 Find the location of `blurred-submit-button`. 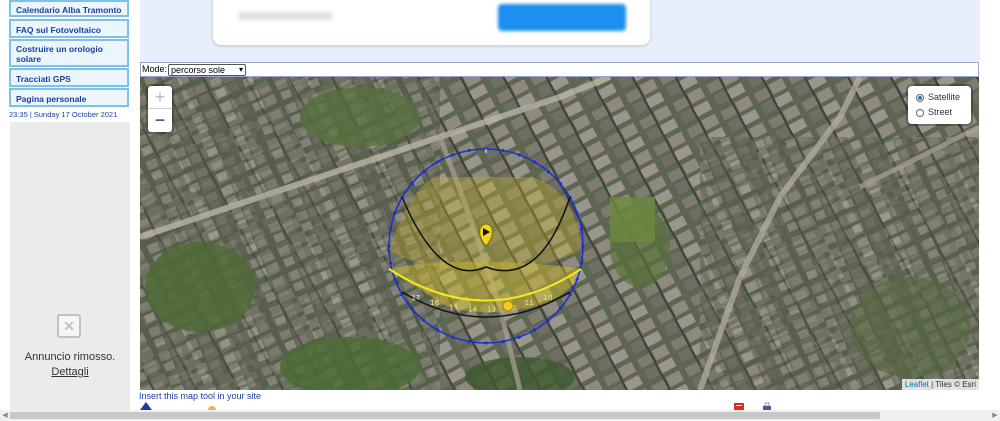

blurred-submit-button is located at coordinates (562, 17).